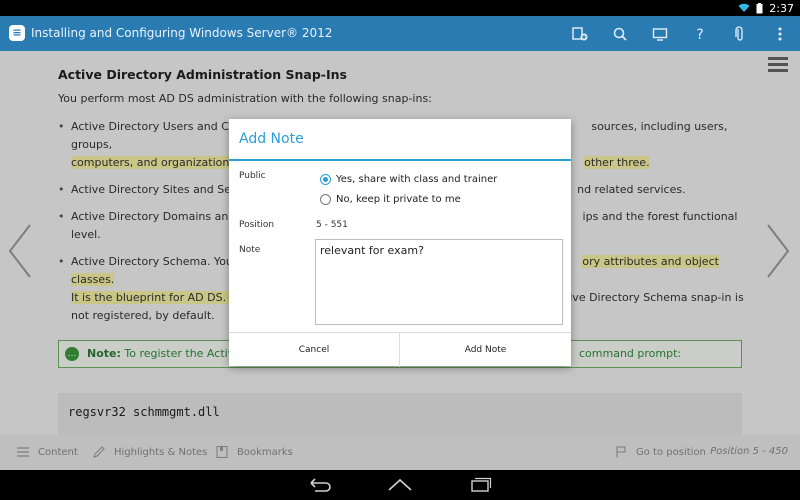 The height and width of the screenshot is (500, 800). What do you see at coordinates (325, 199) in the screenshot?
I see `radio-unselected-icon` at bounding box center [325, 199].